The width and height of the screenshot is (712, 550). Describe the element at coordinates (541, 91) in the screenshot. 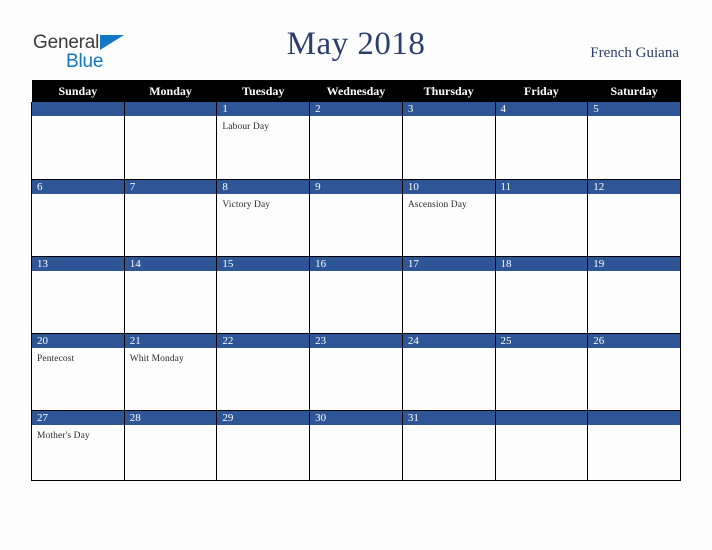

I see `weekday-header-friday: Friday` at that location.